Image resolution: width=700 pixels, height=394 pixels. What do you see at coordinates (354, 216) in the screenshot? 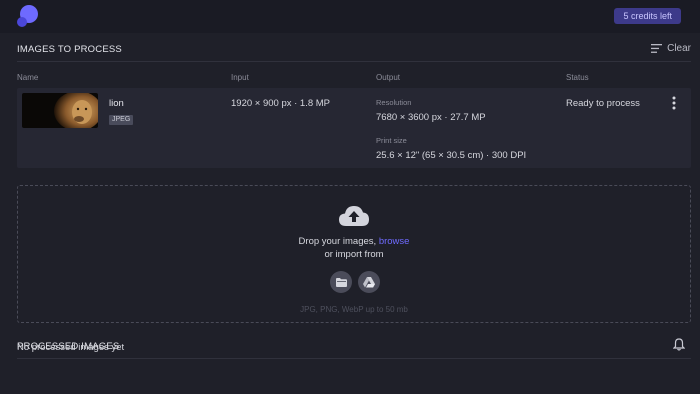
I see `cloud-upload-icon` at bounding box center [354, 216].